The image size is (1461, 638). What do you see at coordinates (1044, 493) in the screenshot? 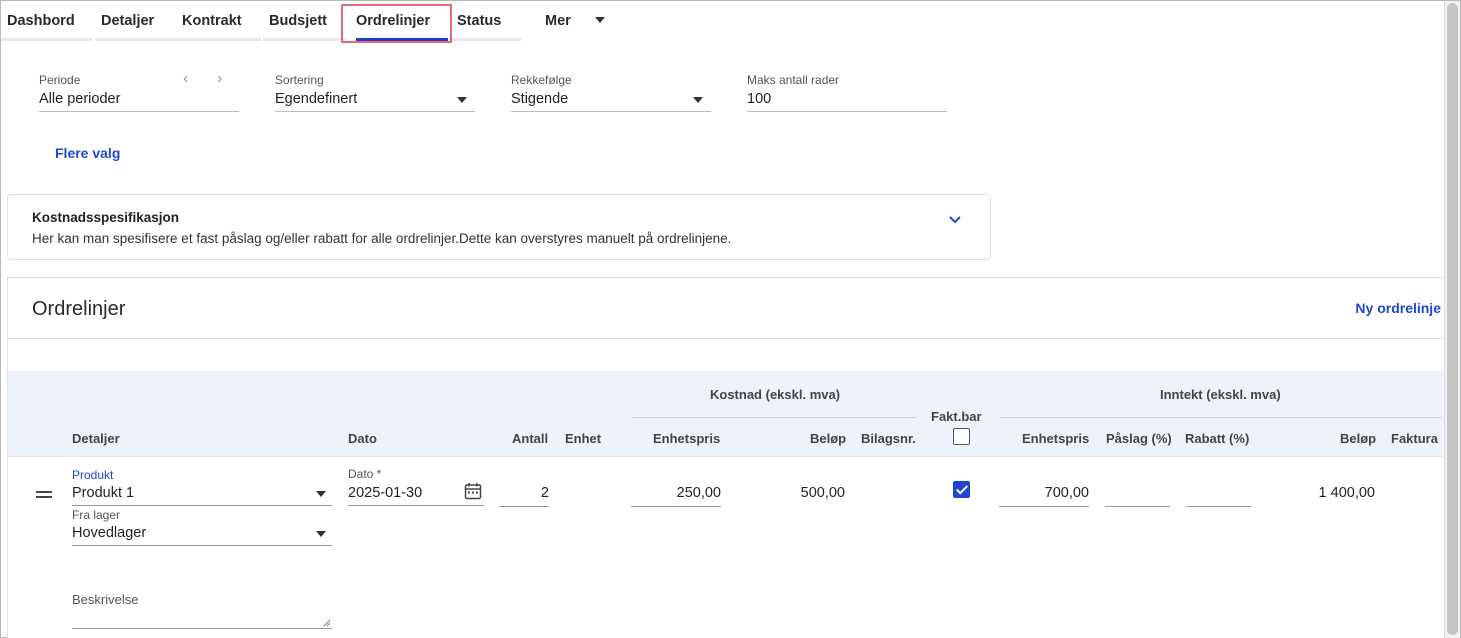
I see `enhetspris-income-input: 700,00` at bounding box center [1044, 493].